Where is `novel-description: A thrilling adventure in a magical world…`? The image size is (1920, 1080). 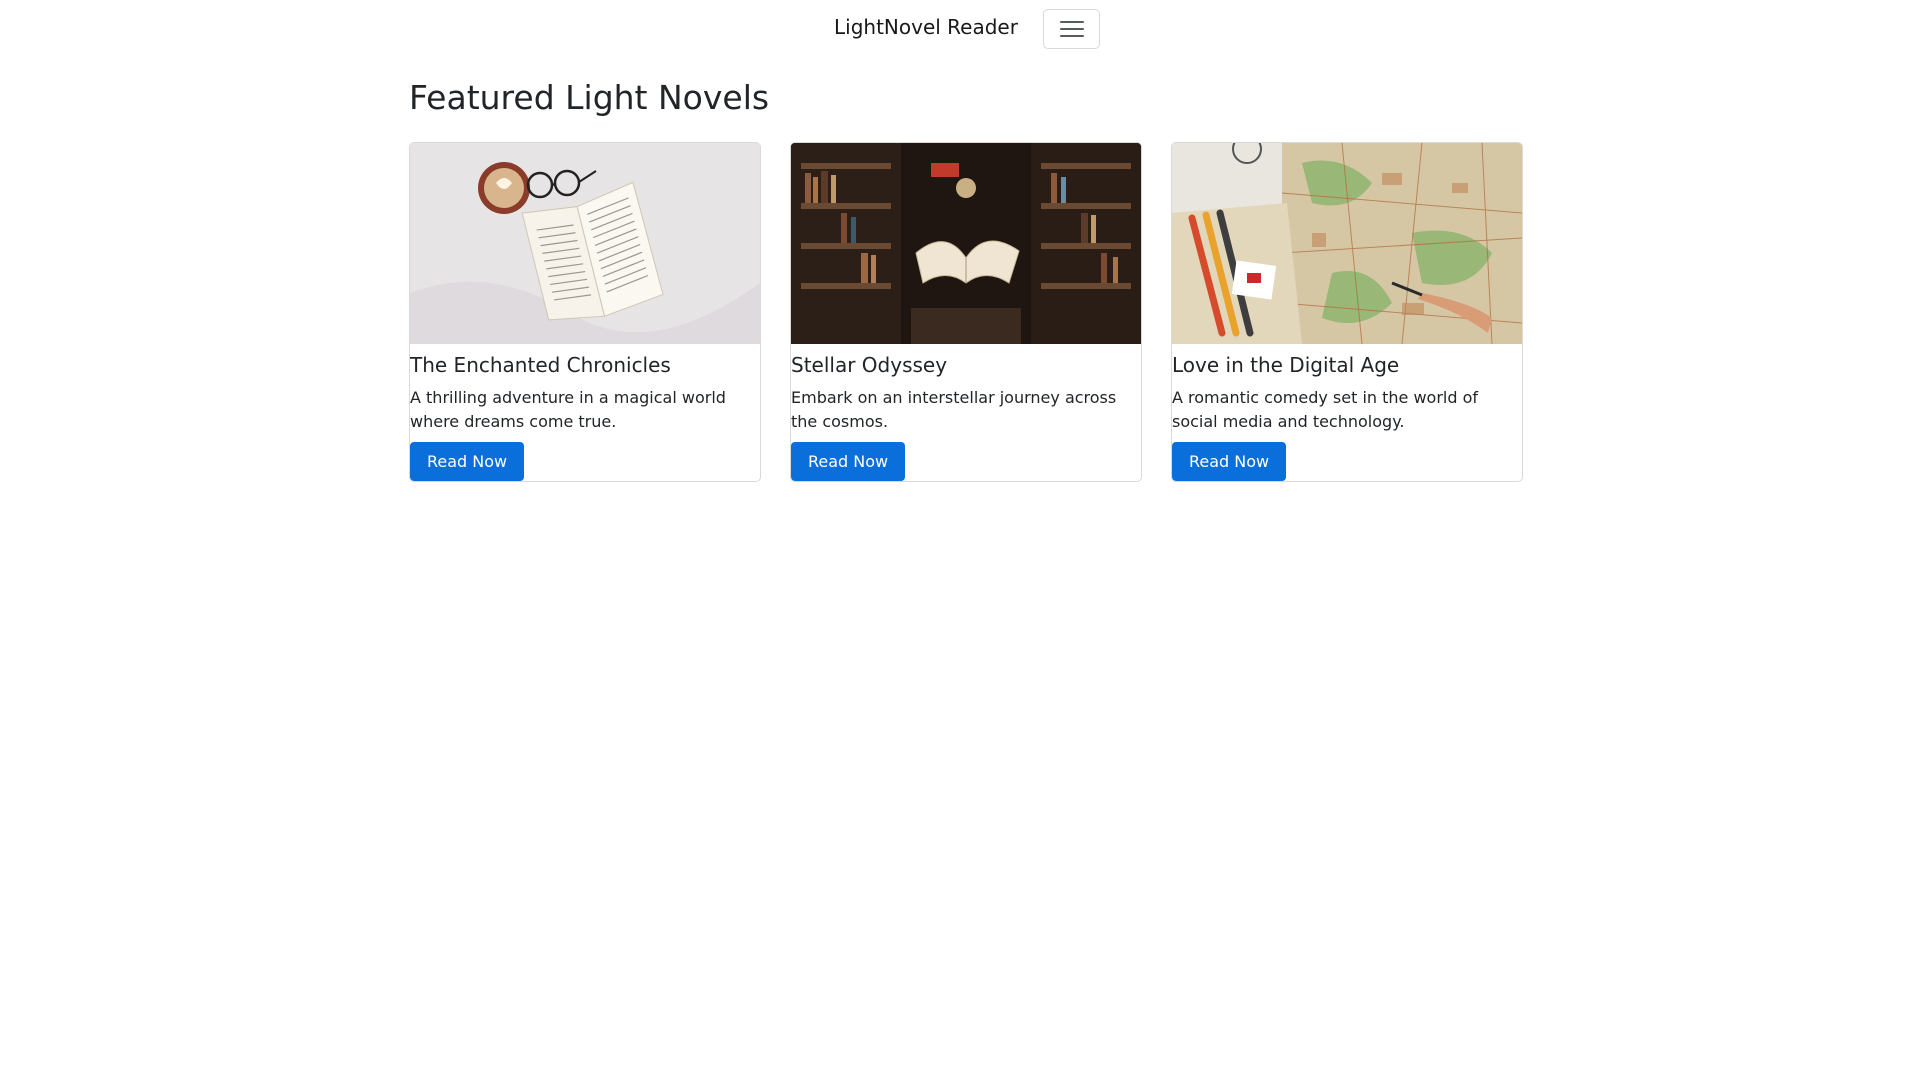 novel-description: A thrilling adventure in a magical world… is located at coordinates (568, 409).